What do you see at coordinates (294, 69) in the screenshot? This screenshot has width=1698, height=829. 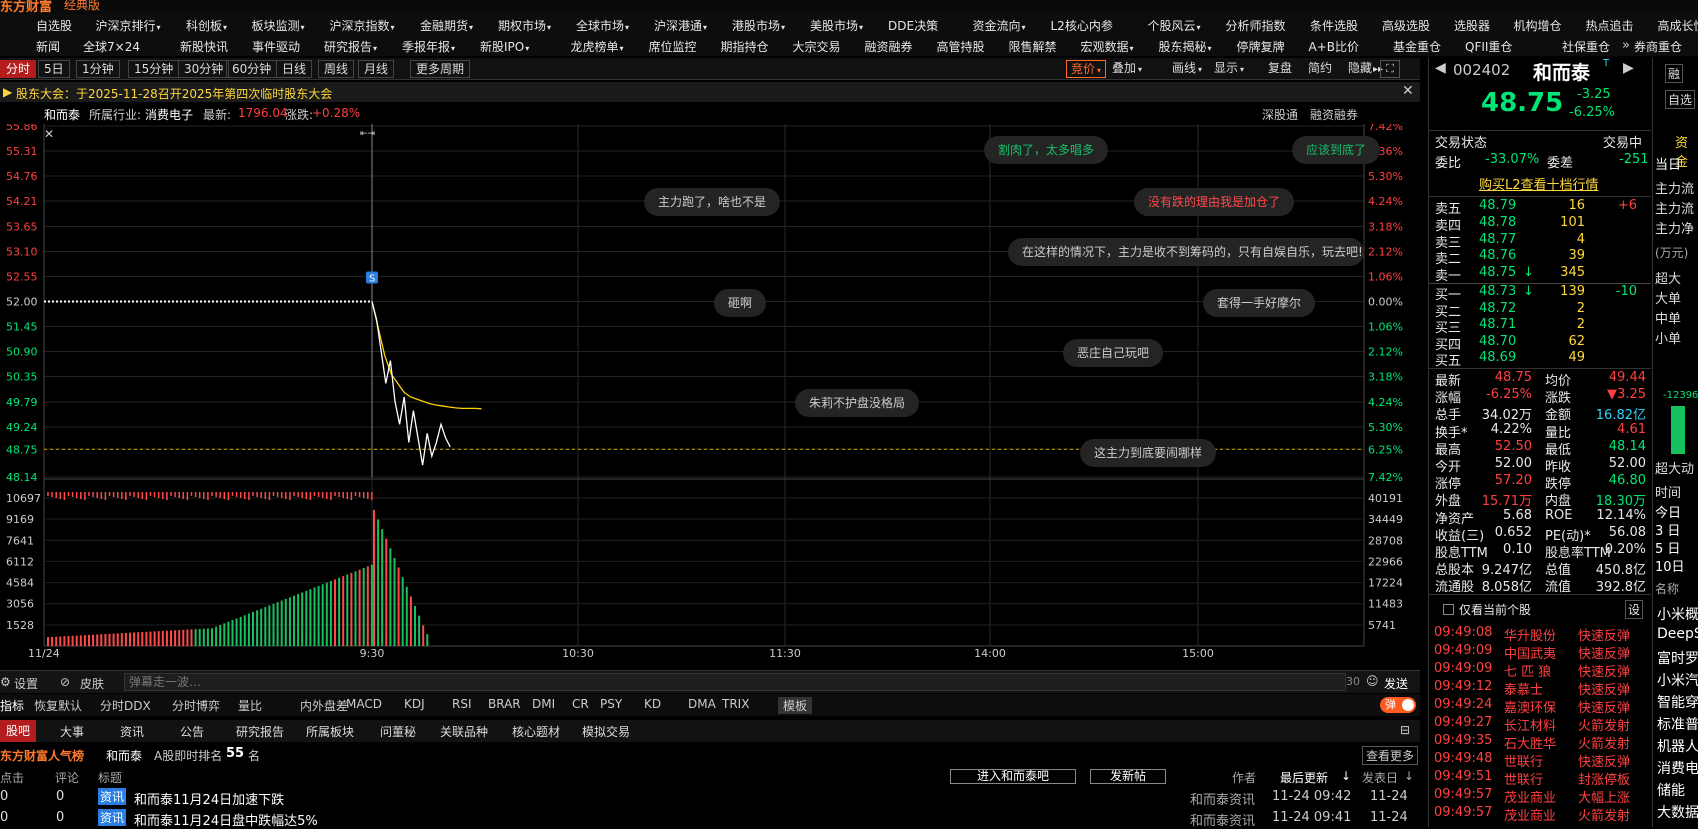 I see `period-button: 日线` at bounding box center [294, 69].